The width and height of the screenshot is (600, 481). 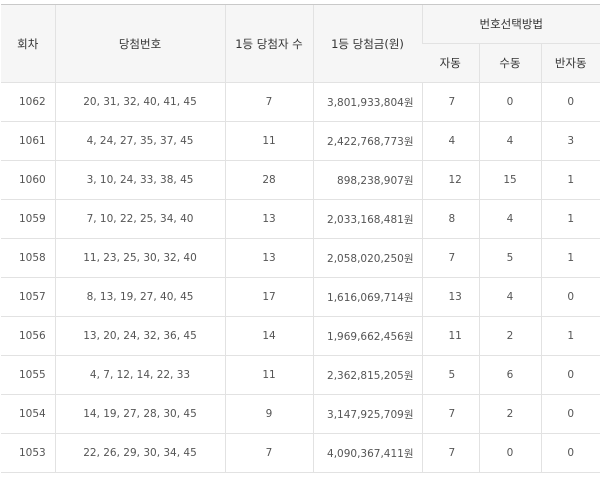 What do you see at coordinates (509, 375) in the screenshot?
I see `cell-manual: 6` at bounding box center [509, 375].